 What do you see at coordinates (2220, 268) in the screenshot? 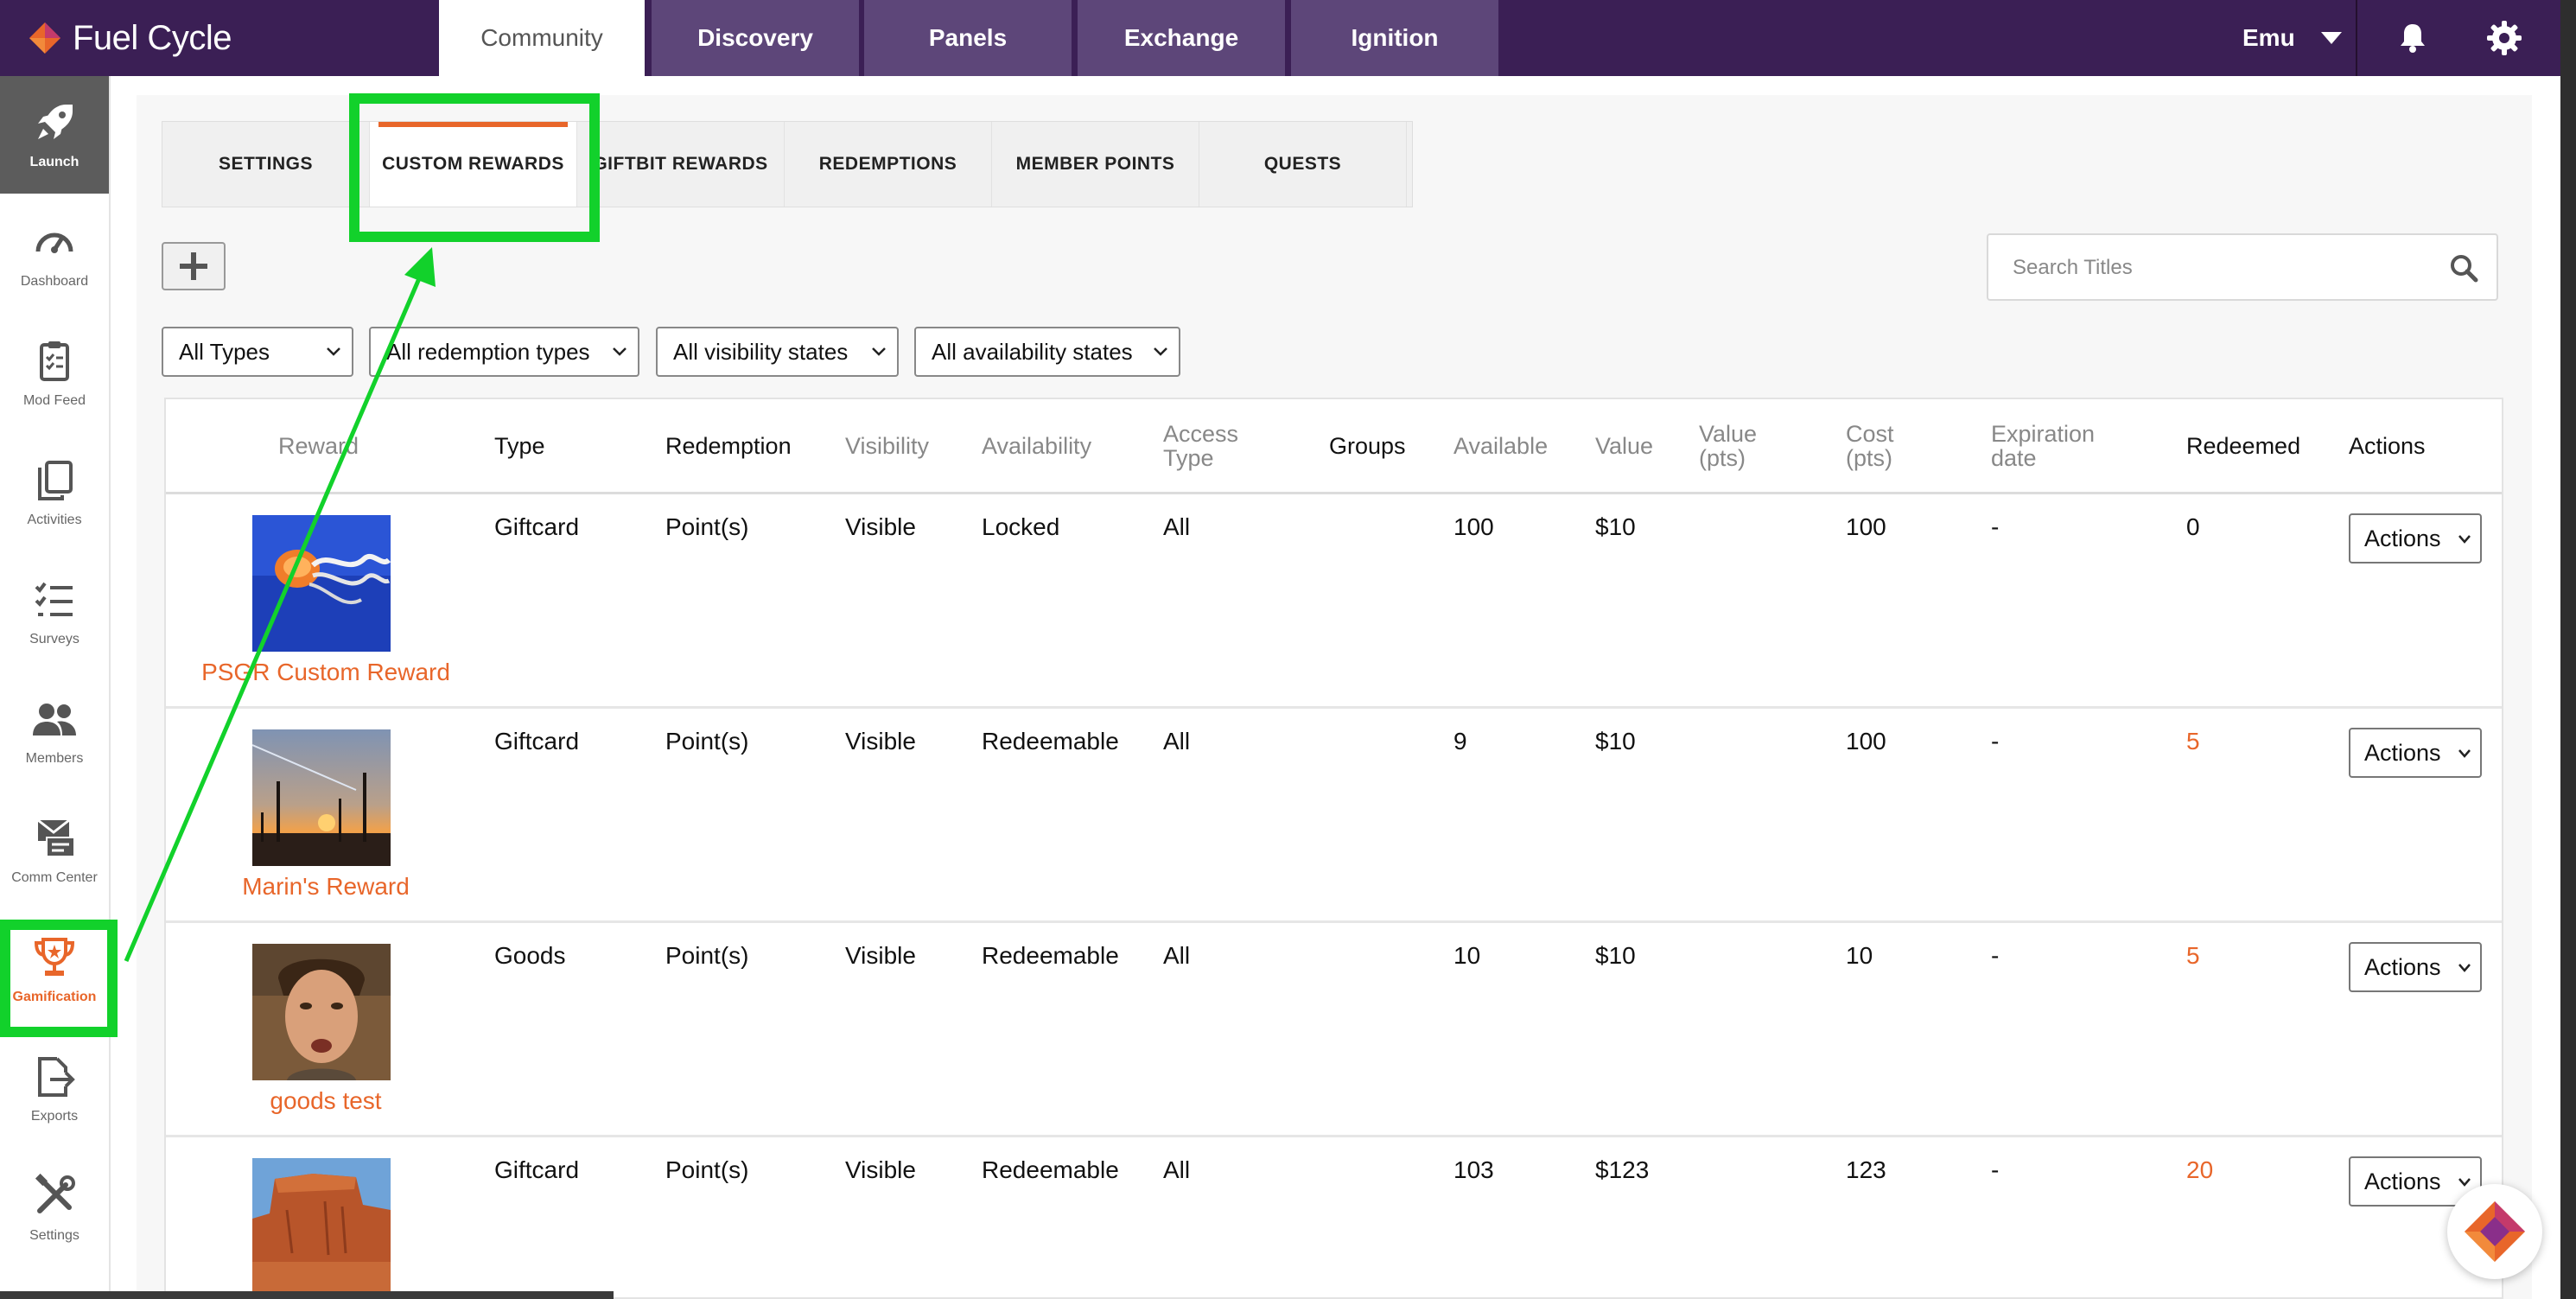
I see `search-input` at bounding box center [2220, 268].